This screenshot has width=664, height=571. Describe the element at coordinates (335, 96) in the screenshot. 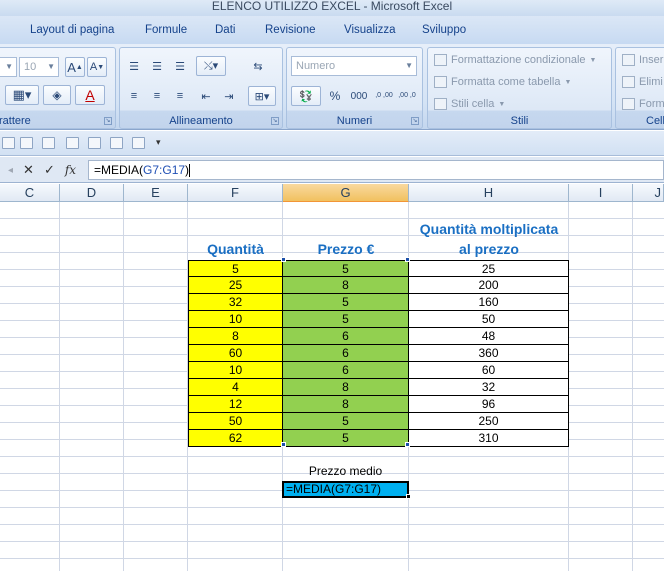

I see `percent-button: %` at that location.